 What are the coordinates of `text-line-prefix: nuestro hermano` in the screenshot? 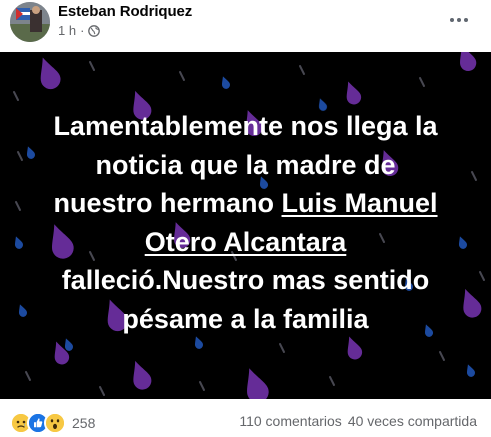 It's located at (167, 203).